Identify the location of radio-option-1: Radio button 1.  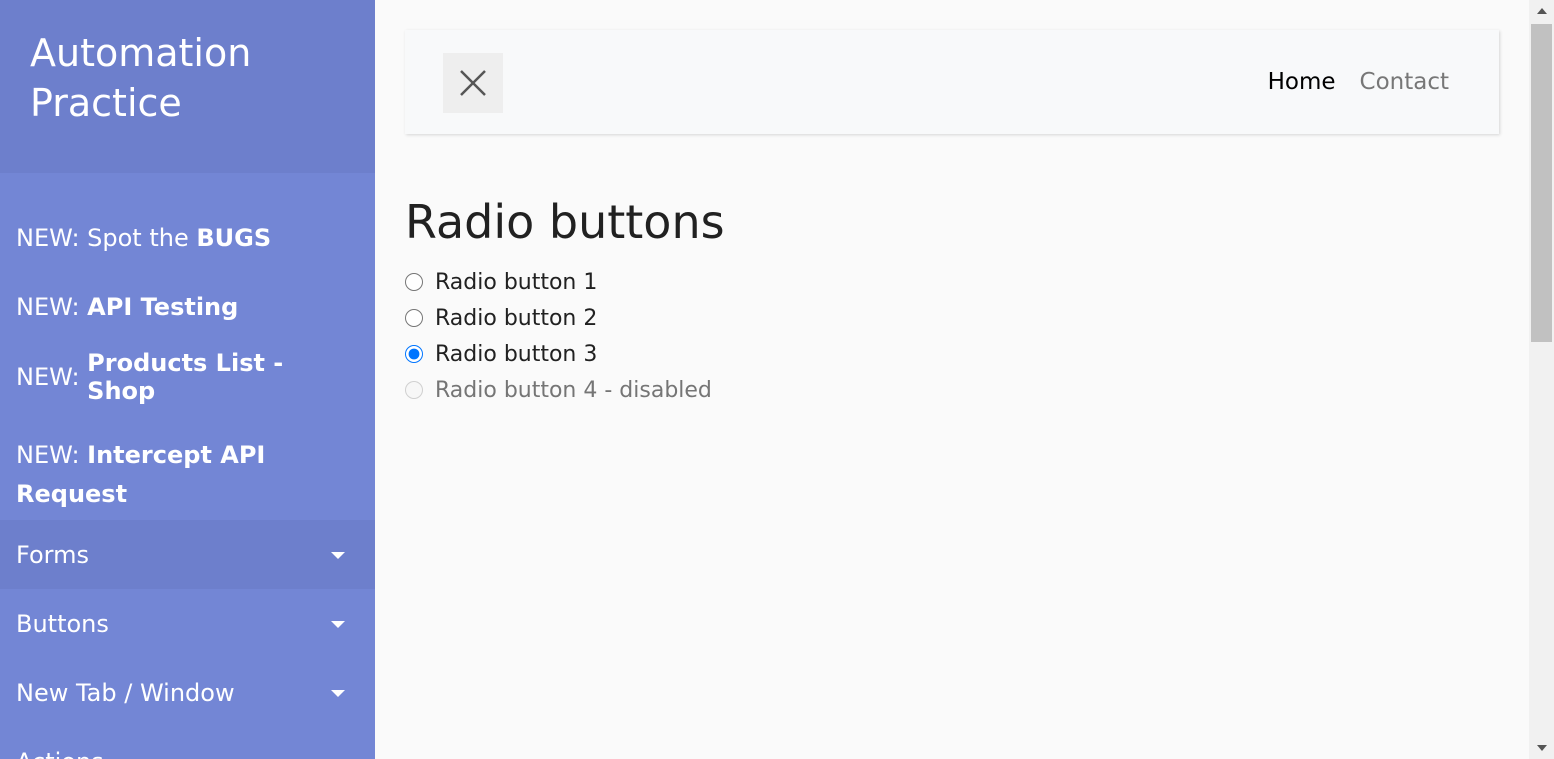
(558, 282).